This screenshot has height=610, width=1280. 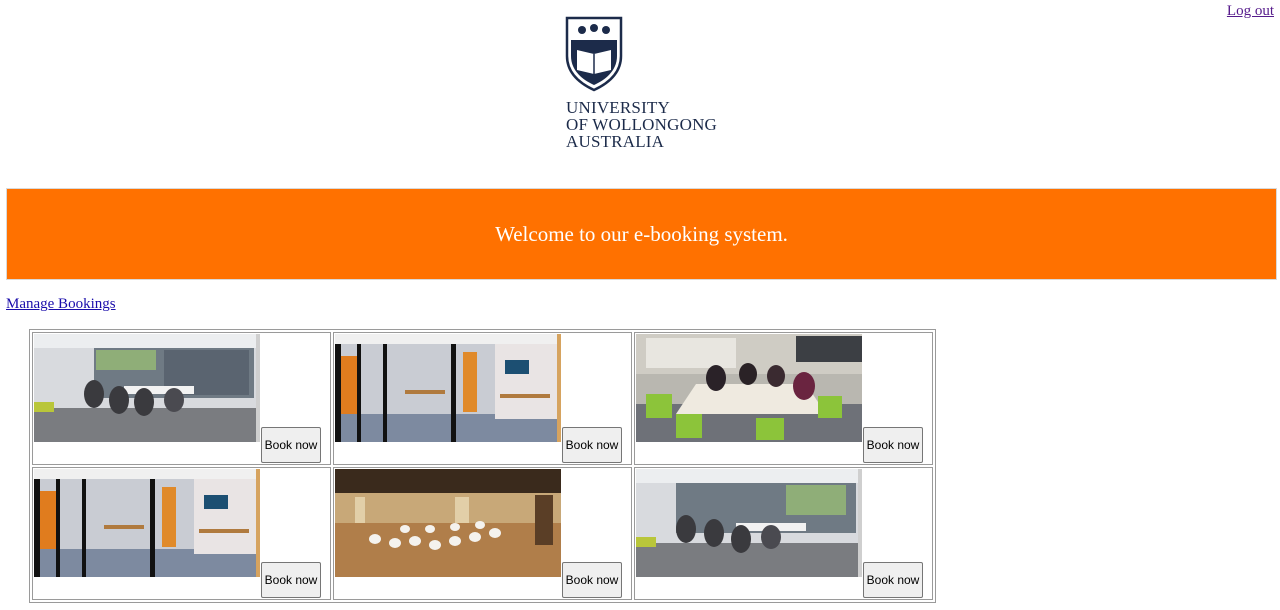 I want to click on crest-icon, so click(x=594, y=54).